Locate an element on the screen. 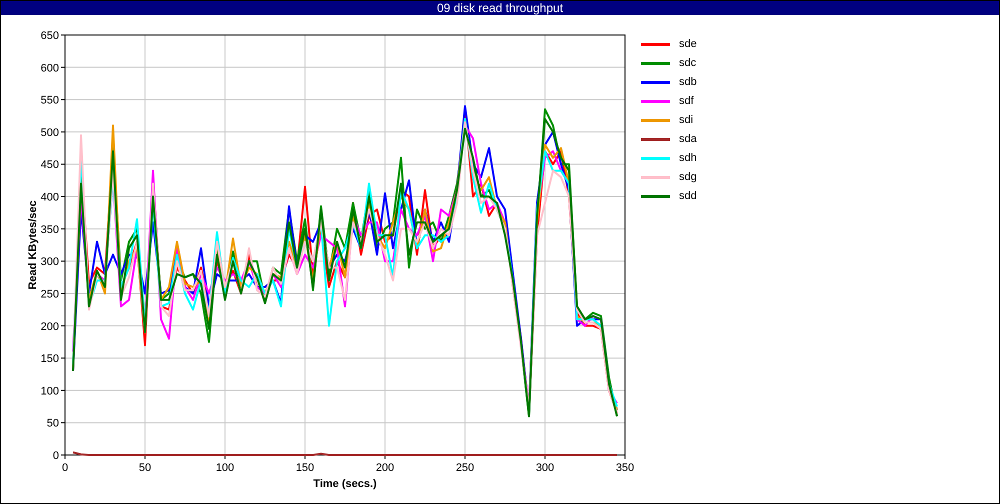 The image size is (1000, 504). tick-label: 400 is located at coordinates (49, 198).